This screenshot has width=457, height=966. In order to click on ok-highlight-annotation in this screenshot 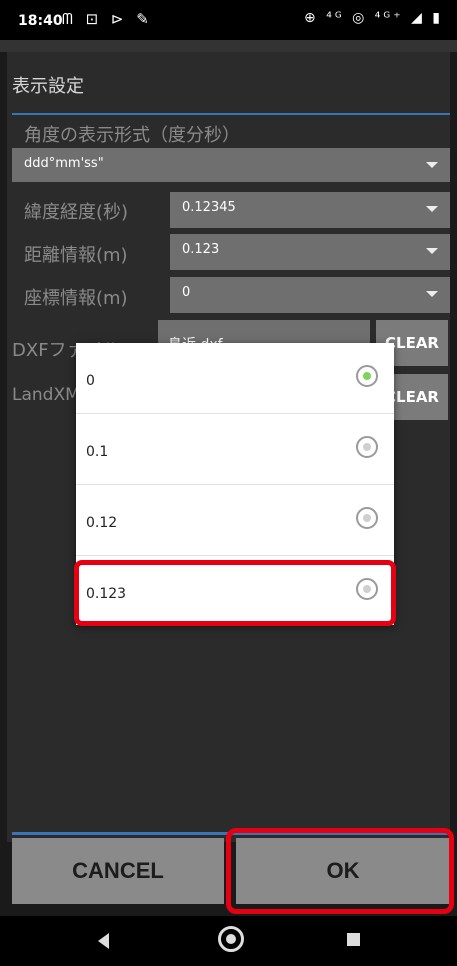, I will do `click(340, 871)`.